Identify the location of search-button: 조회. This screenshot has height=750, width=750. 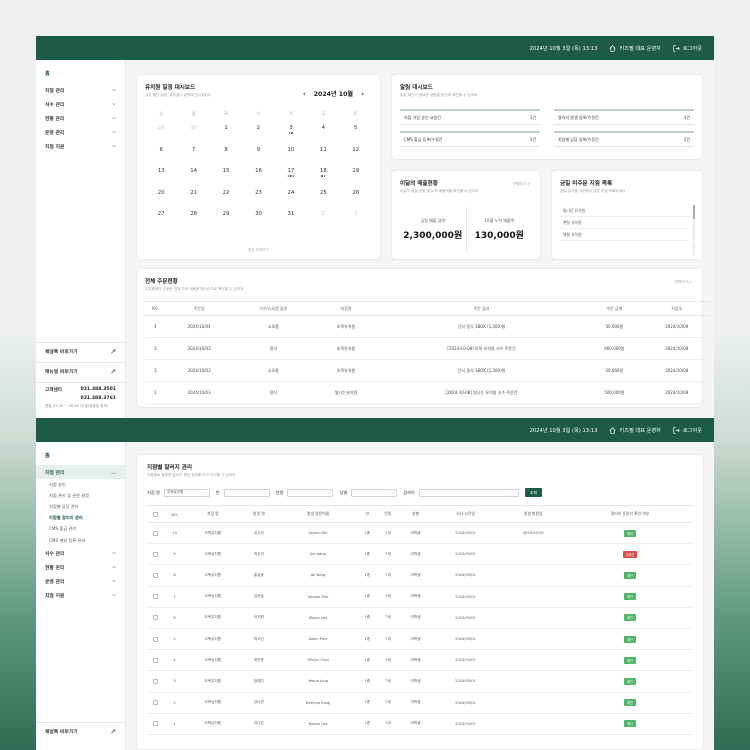
(533, 492).